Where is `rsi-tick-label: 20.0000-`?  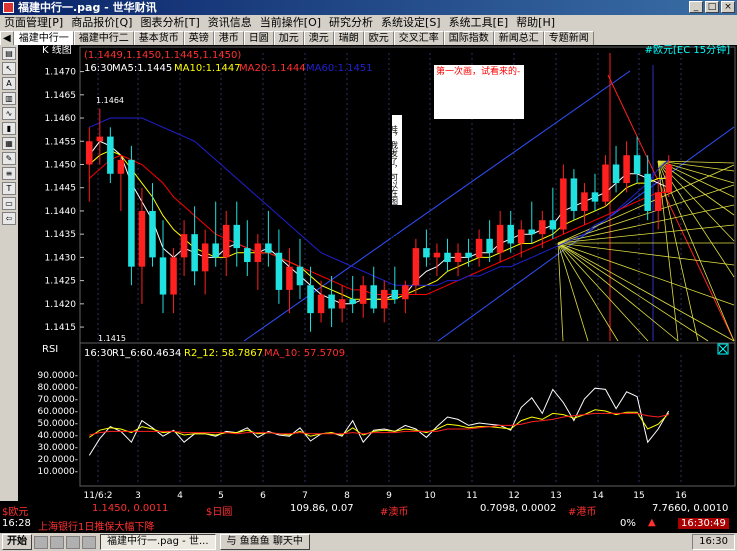
rsi-tick-label: 20.0000- is located at coordinates (58, 460).